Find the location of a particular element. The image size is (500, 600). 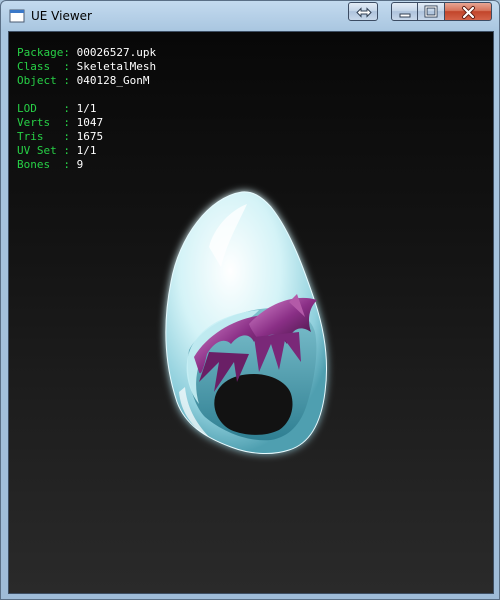

maximize-button is located at coordinates (431, 11).